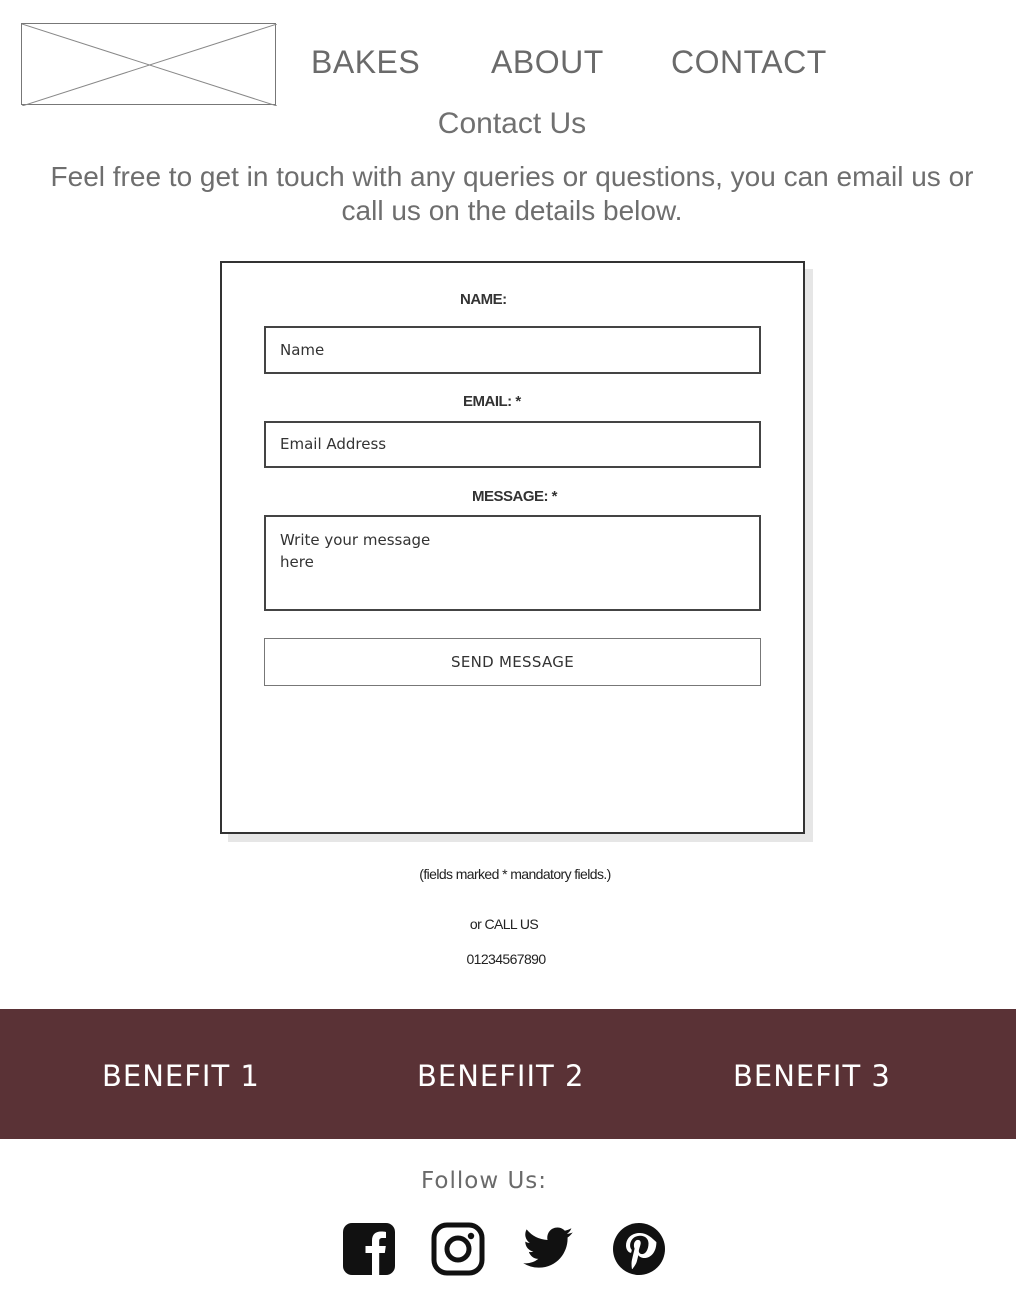 The width and height of the screenshot is (1024, 1313). I want to click on follow-us-label: Follow Us:, so click(484, 1181).